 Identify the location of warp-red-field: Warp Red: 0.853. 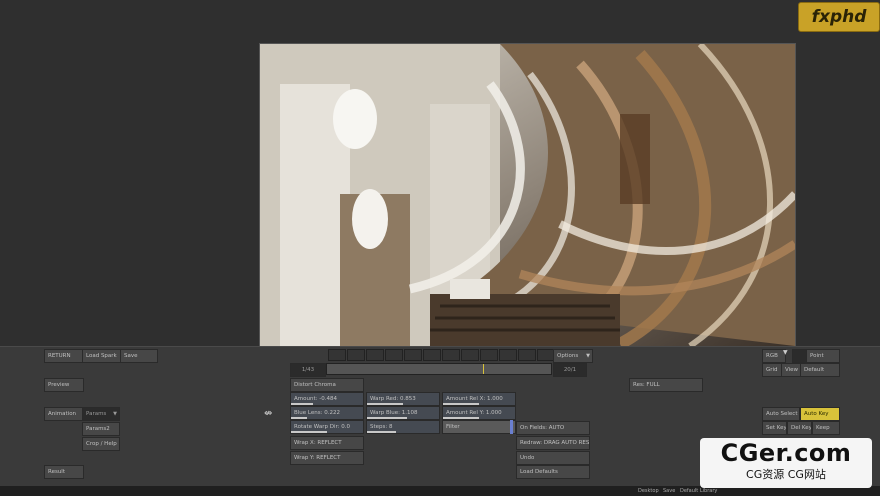
(403, 399).